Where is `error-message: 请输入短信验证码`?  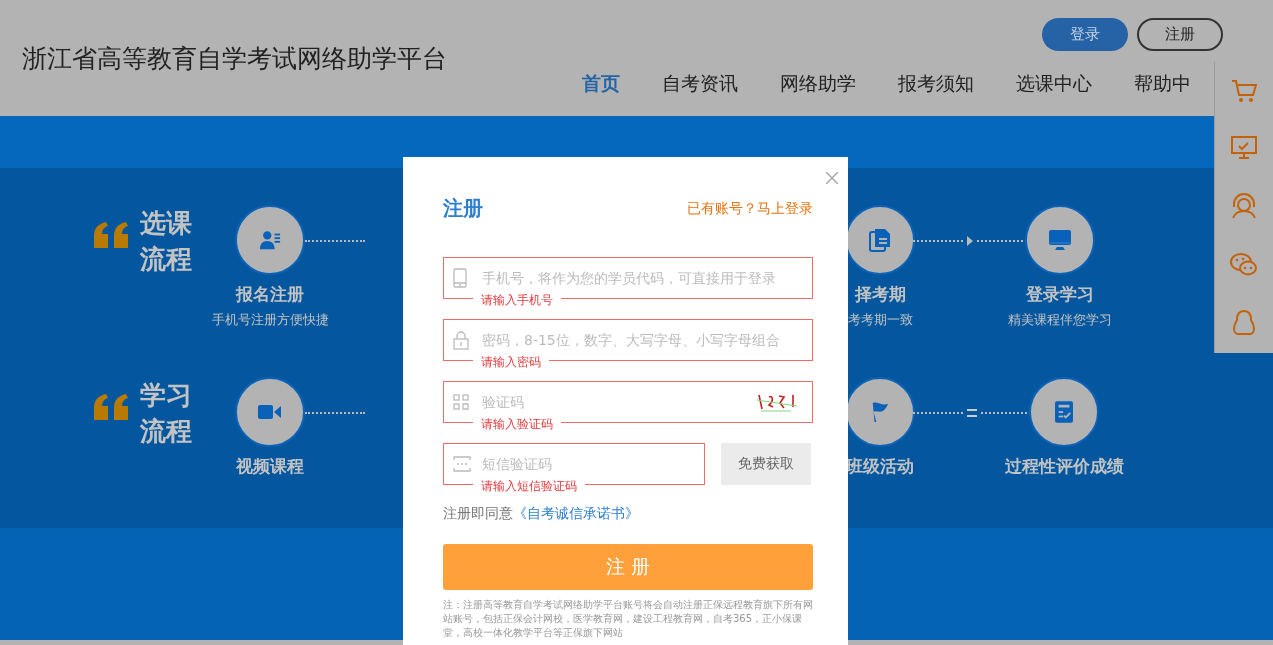
error-message: 请输入短信验证码 is located at coordinates (529, 486).